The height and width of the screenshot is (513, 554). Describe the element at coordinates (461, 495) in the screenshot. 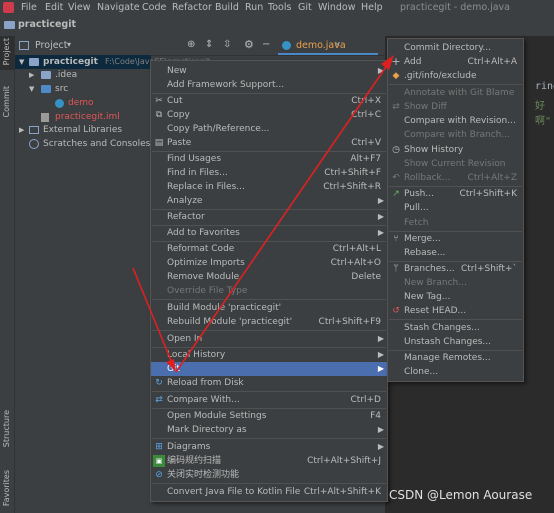

I see `watermark: CSDN @Lemon Aourase` at that location.